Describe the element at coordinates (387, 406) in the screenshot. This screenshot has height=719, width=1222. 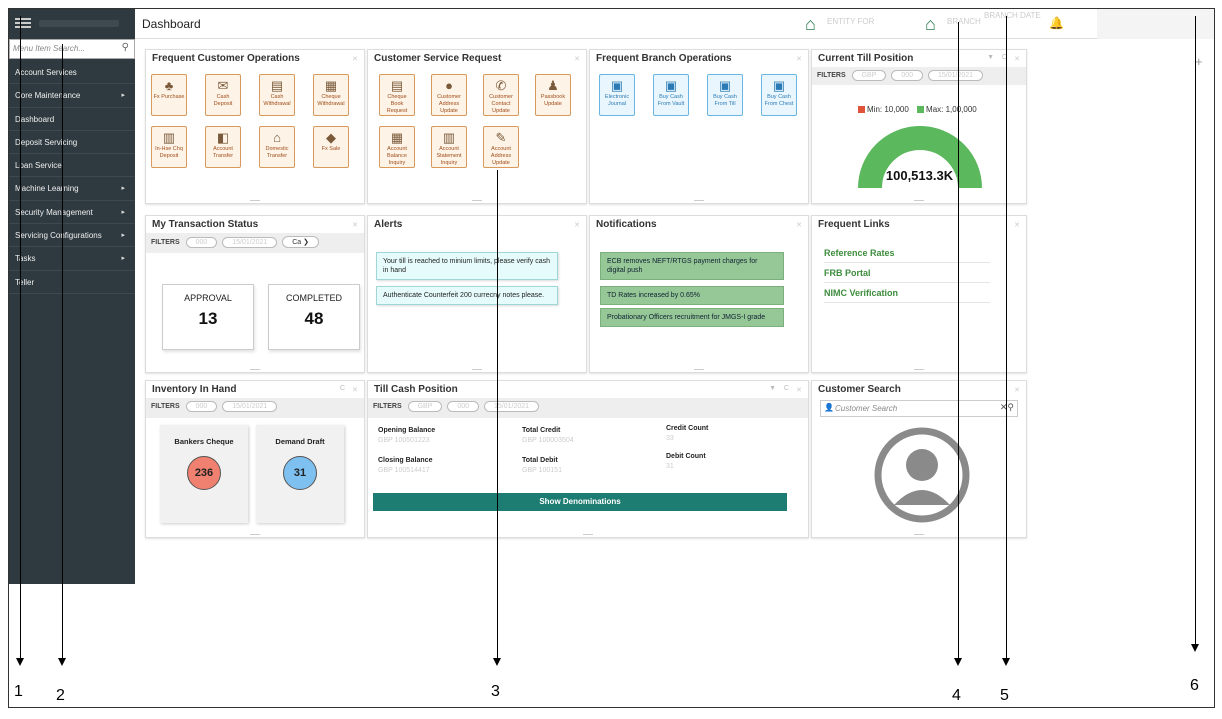
I see `filters-label: FILTERS` at that location.